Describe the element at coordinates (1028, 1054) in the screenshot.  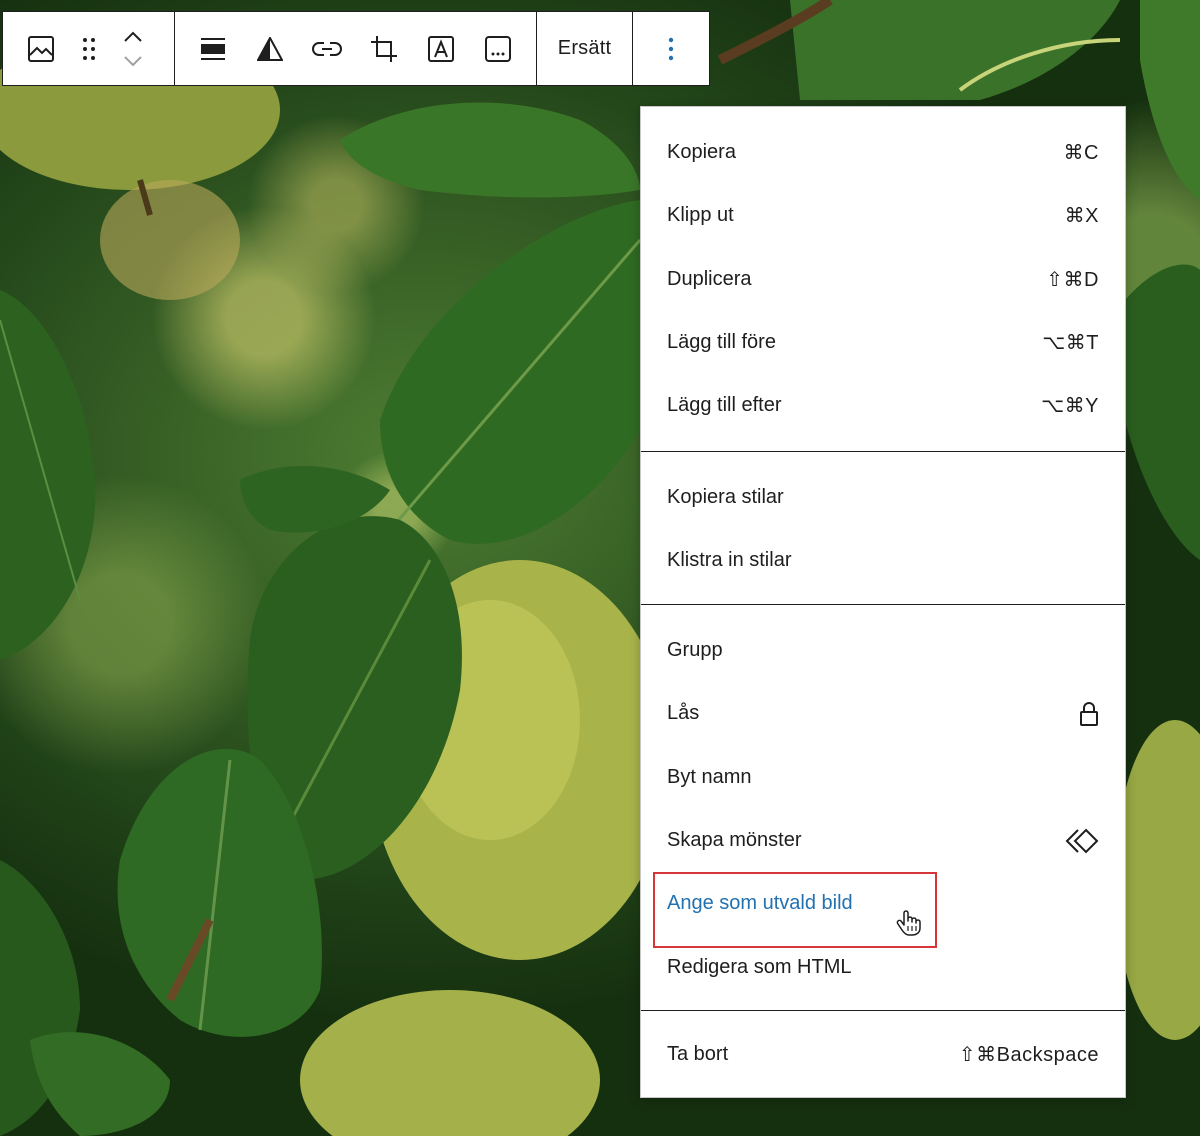
I see `menu-item-shortcut: ⇧⌘Backspace` at that location.